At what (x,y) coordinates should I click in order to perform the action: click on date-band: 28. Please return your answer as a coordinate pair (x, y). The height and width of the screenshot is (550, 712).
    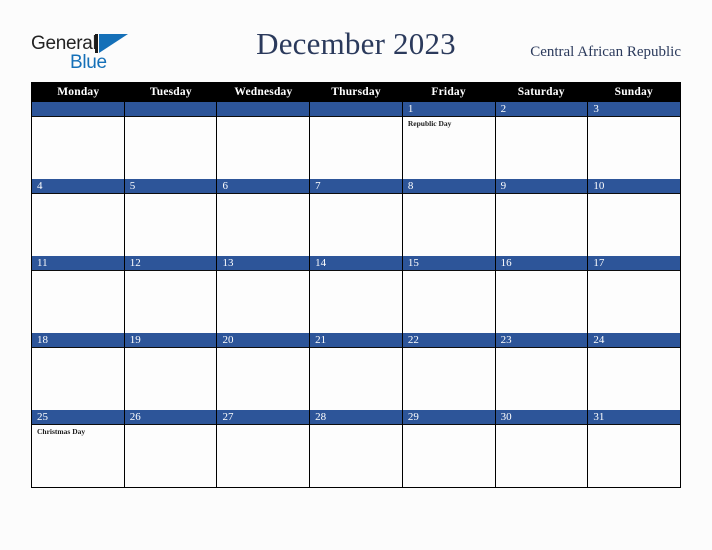
    Looking at the image, I should click on (356, 417).